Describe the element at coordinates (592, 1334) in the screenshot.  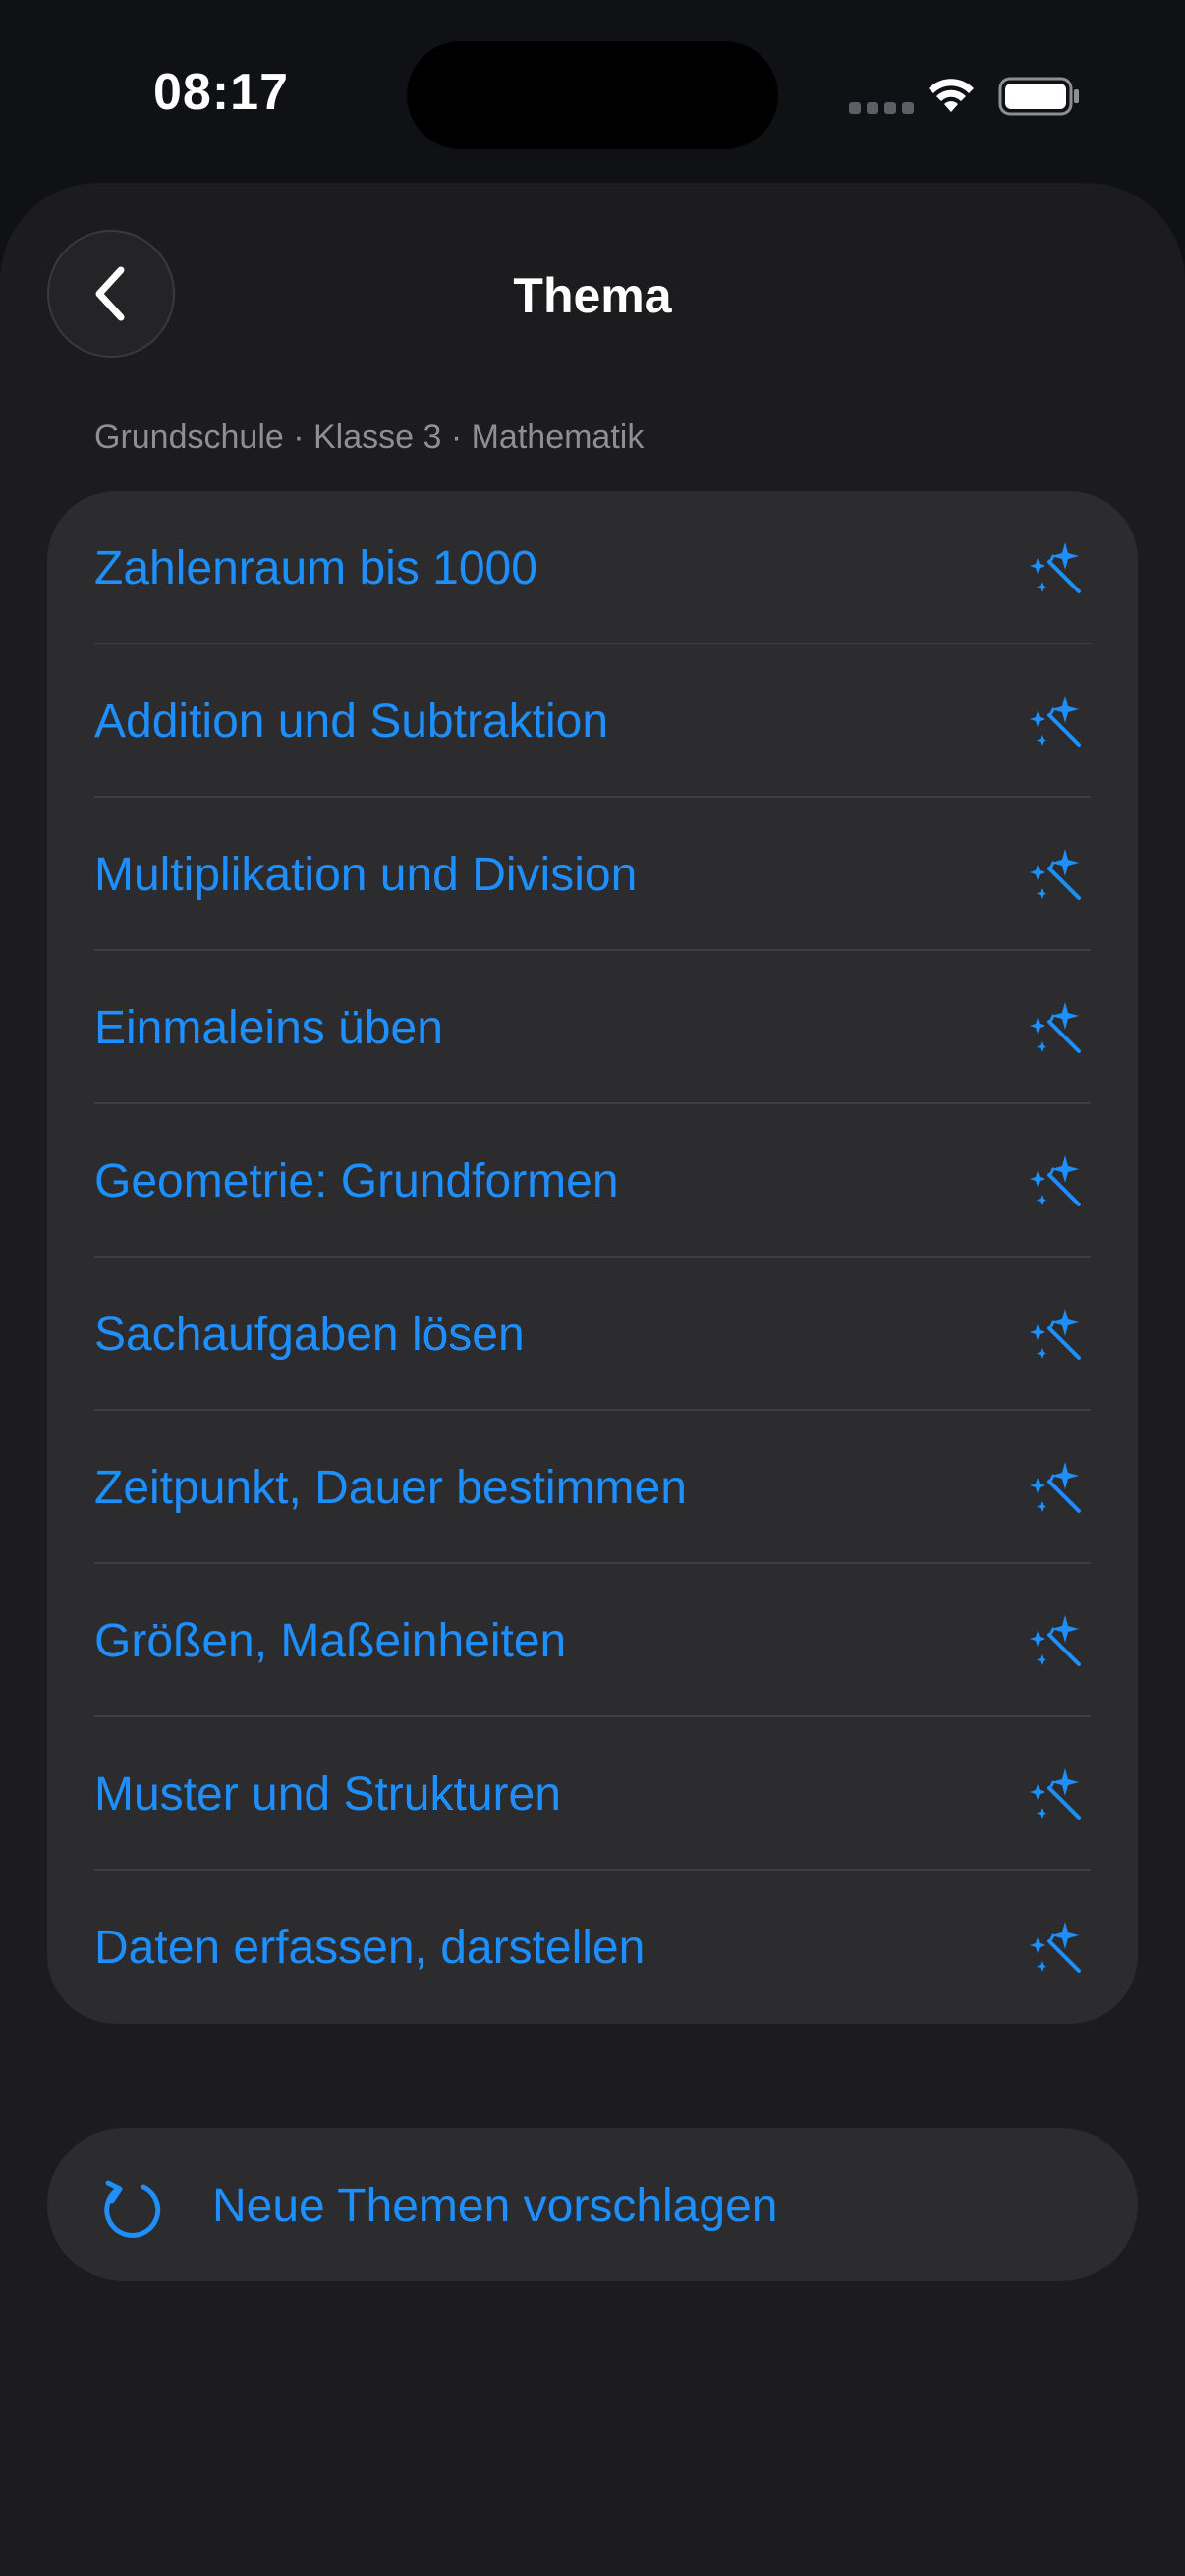
I see `topic-item: Sachaufgaben lösen` at that location.